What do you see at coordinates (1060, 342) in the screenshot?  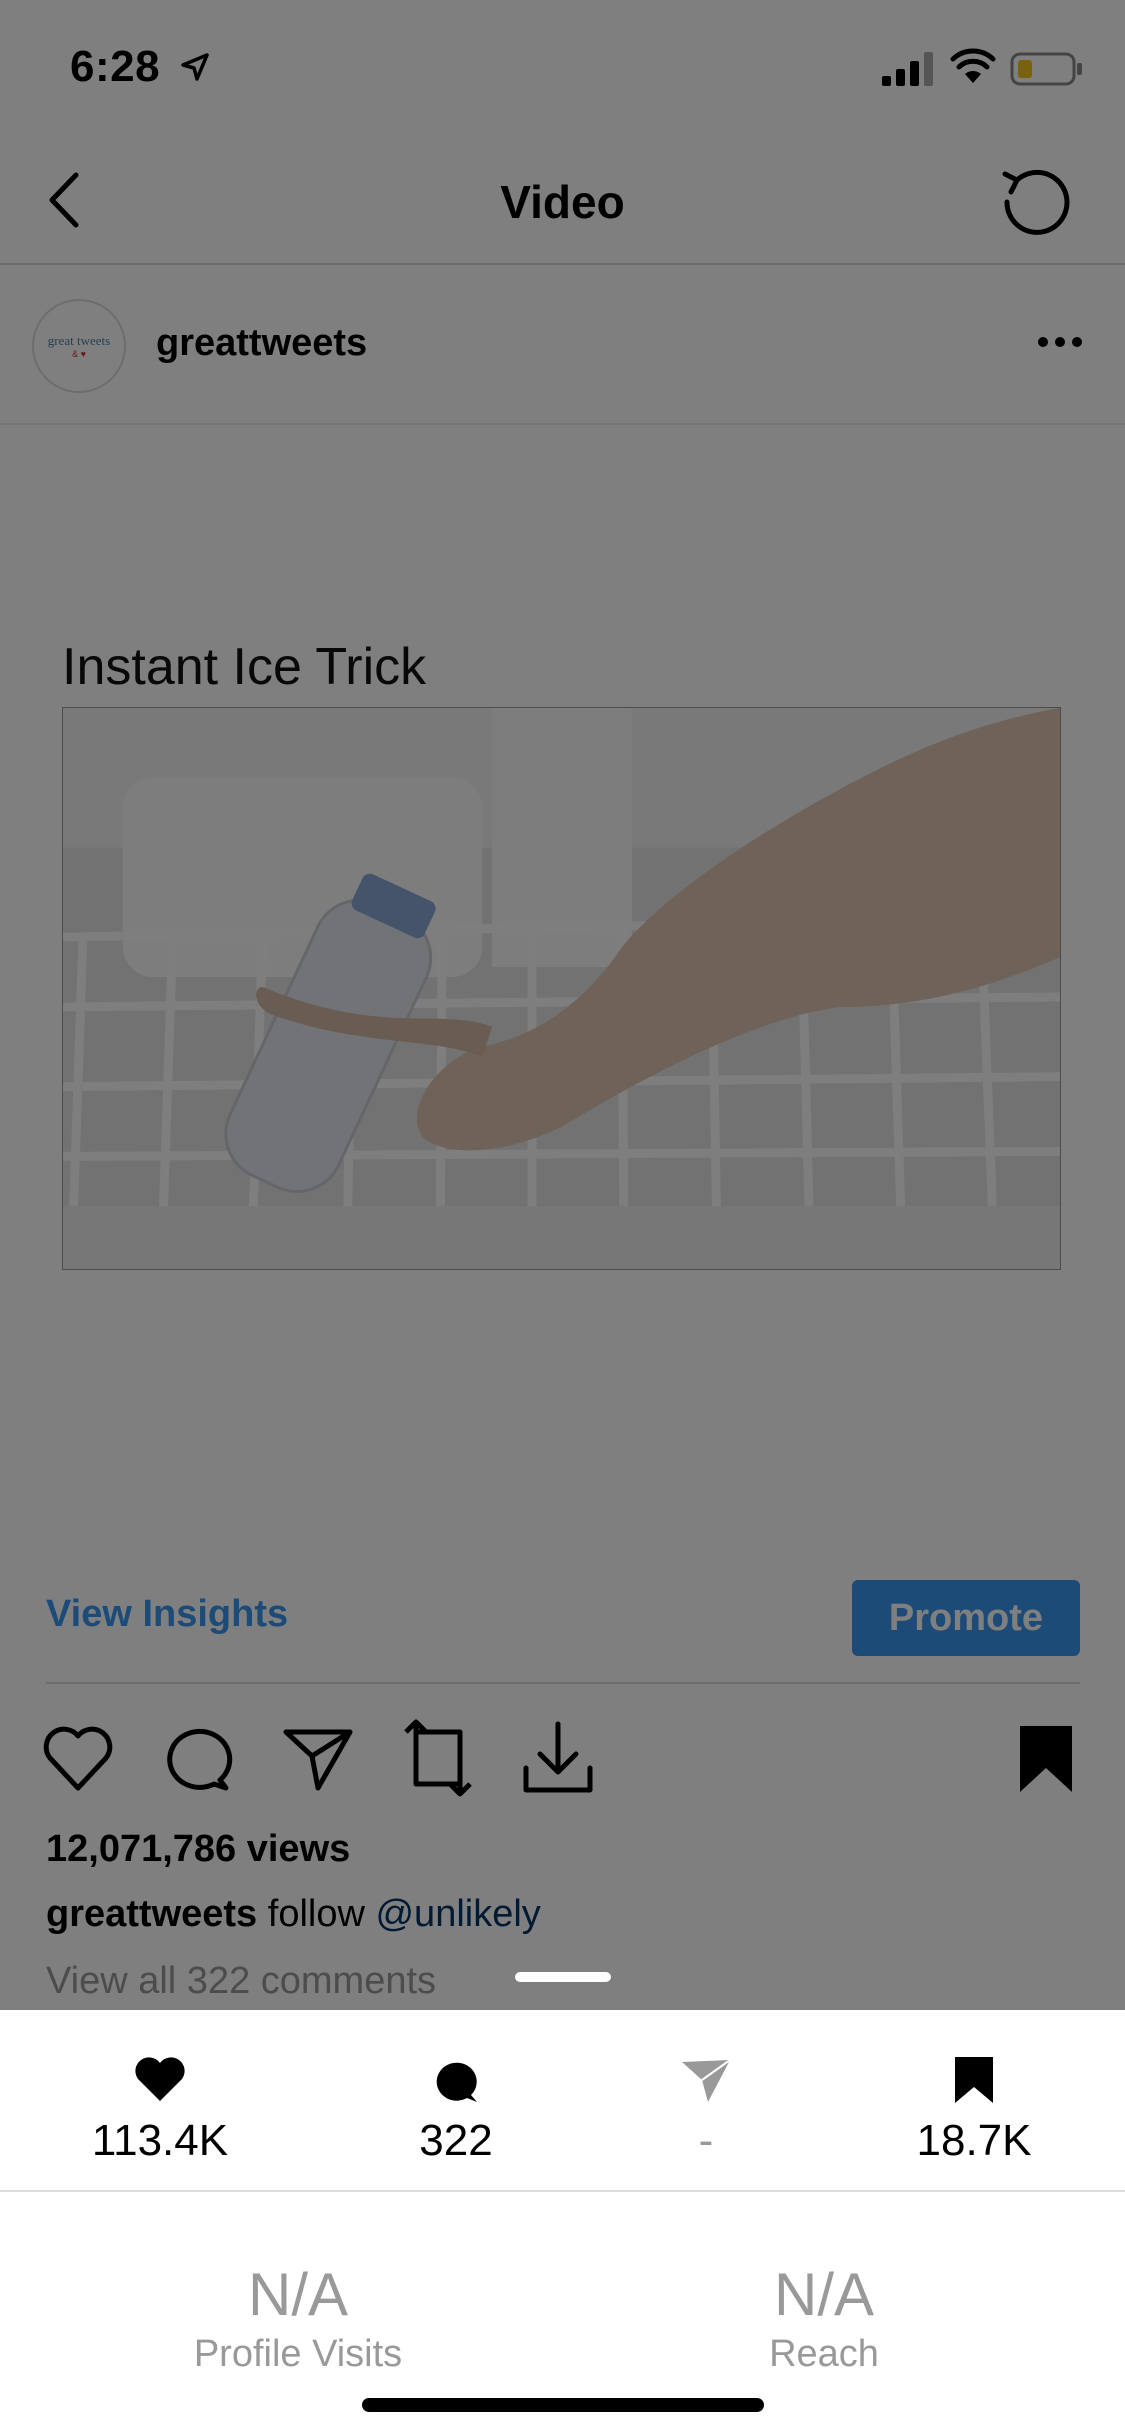 I see `more-options-icon` at bounding box center [1060, 342].